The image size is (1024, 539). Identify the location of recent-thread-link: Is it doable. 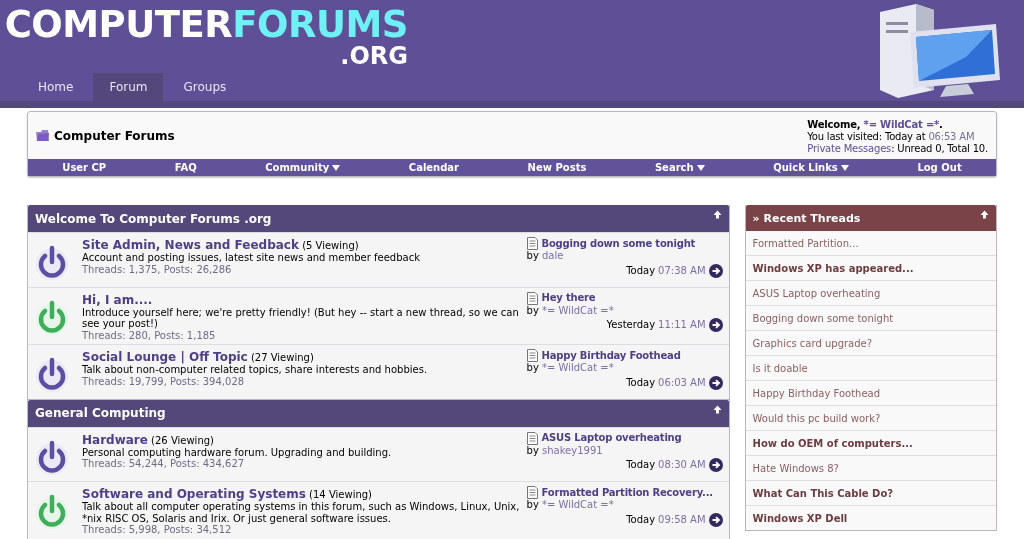
(870, 367).